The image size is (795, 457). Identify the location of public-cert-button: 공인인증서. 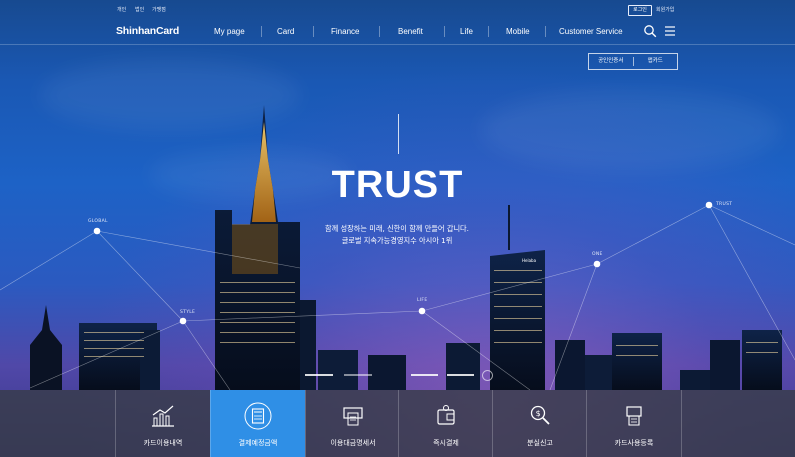
(611, 61).